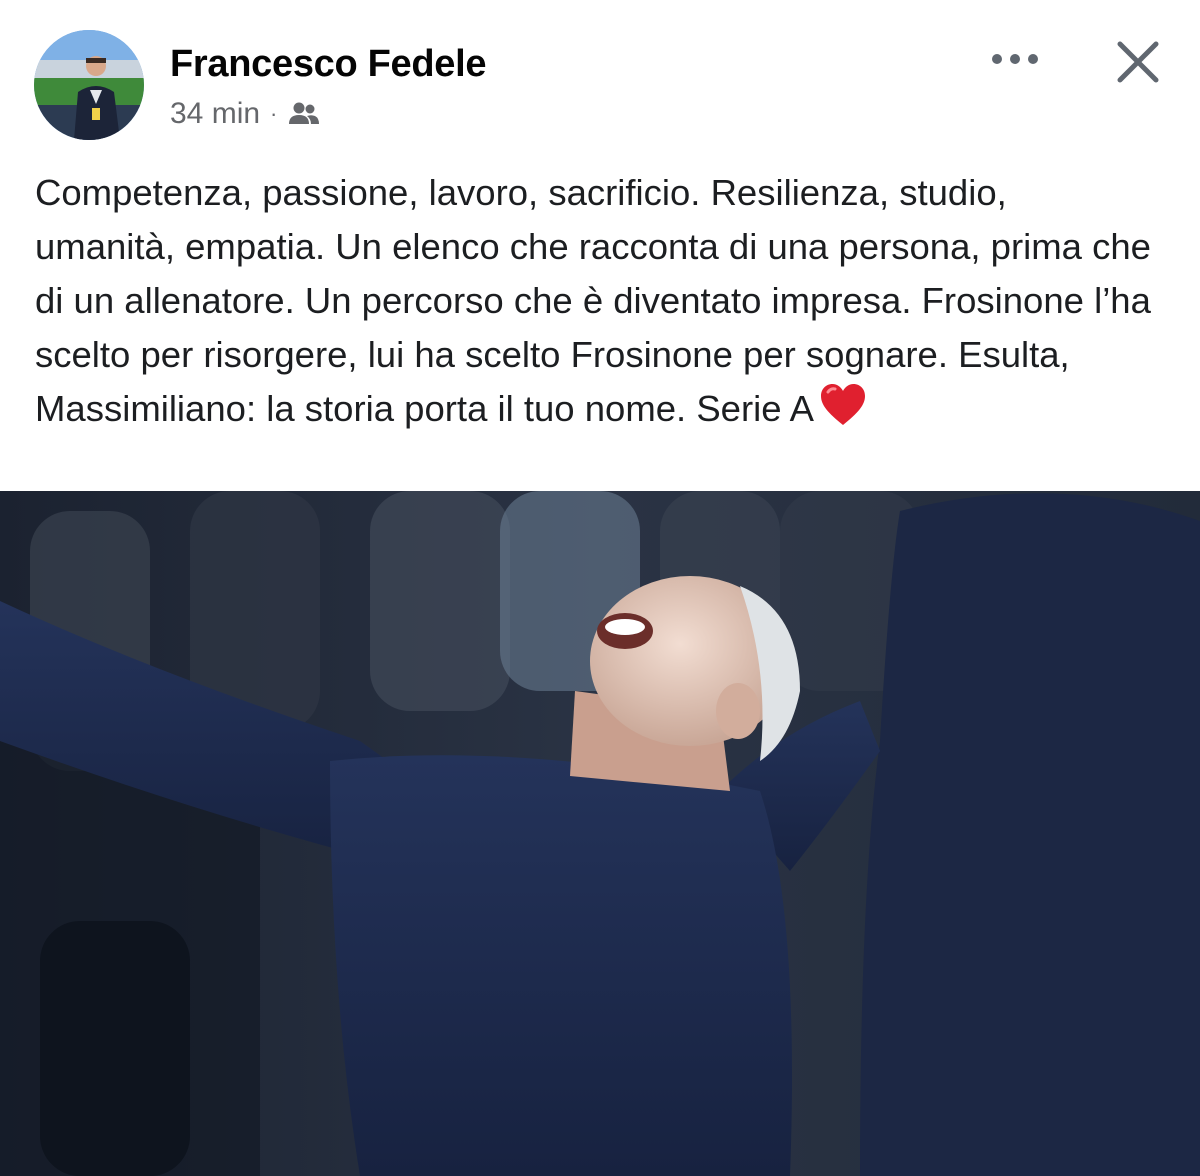 The image size is (1200, 1176). I want to click on avatar-photo, so click(89, 85).